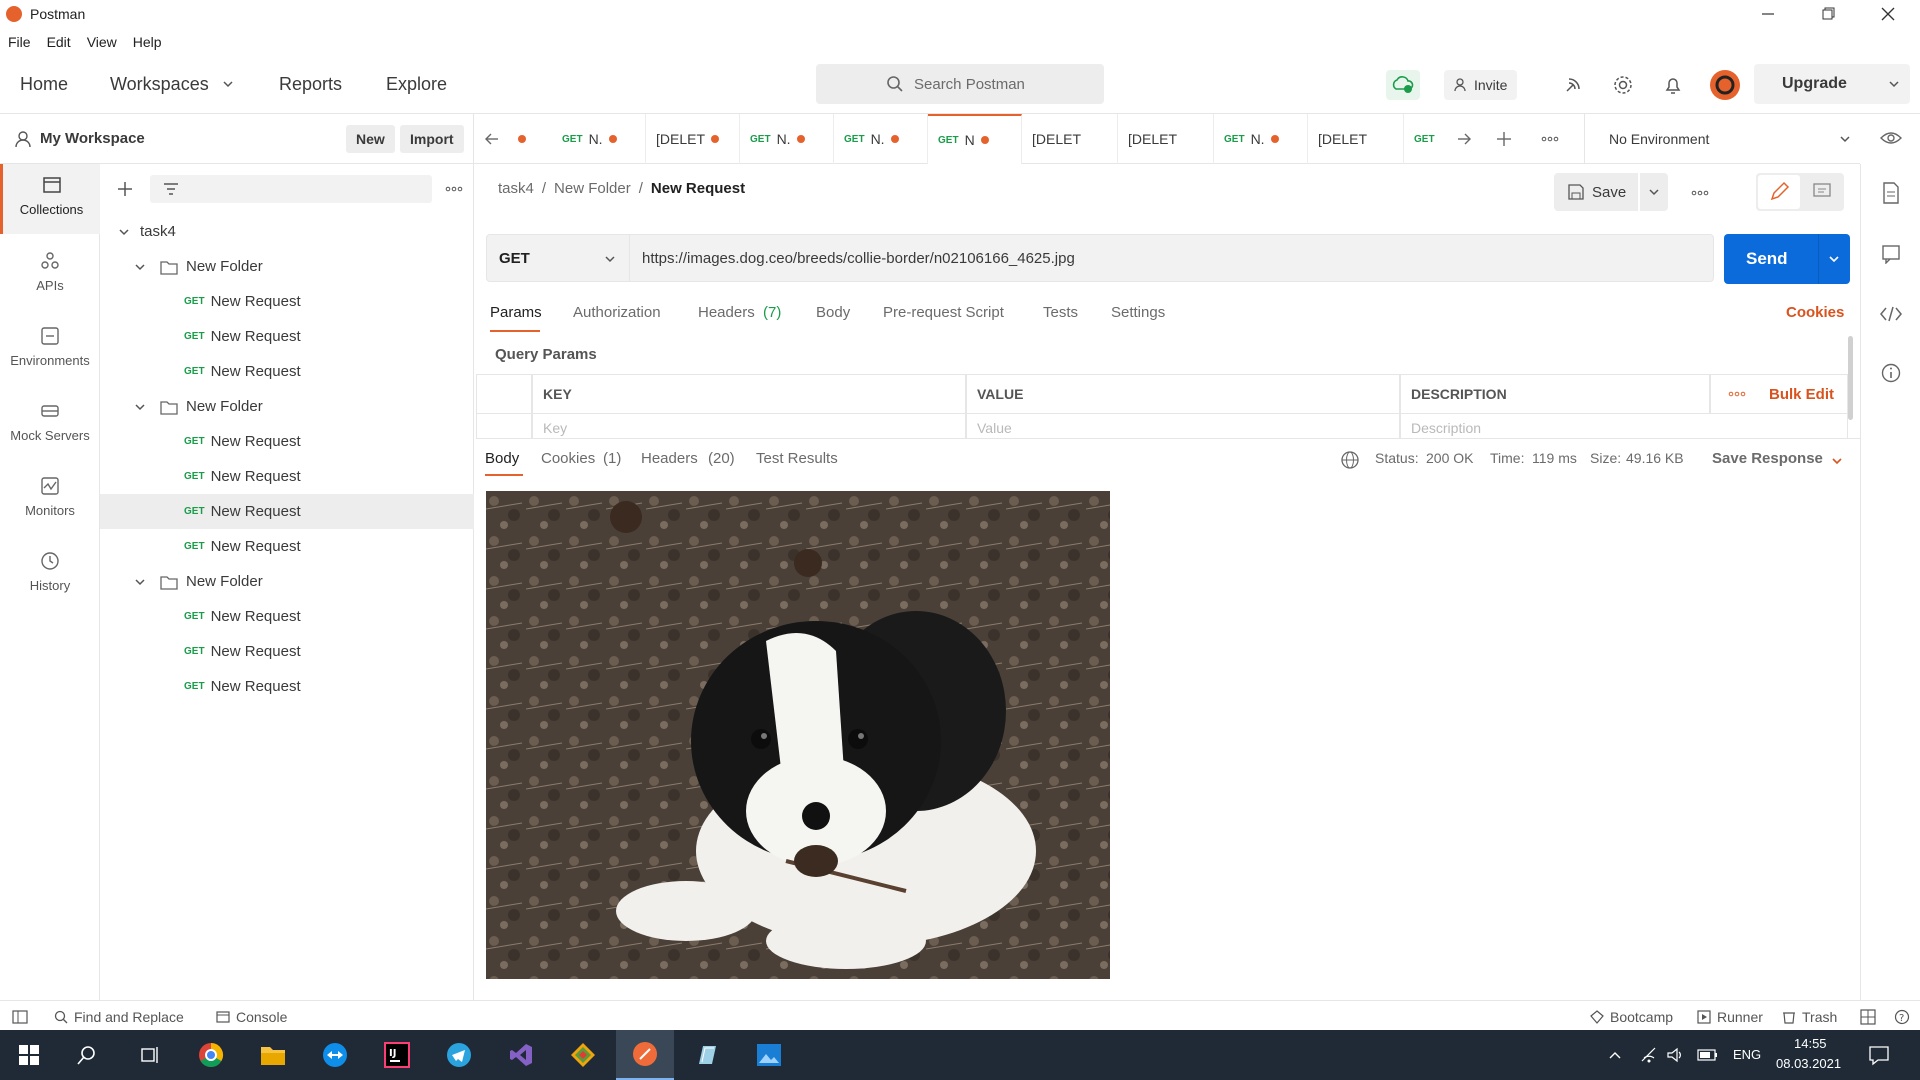 The image size is (1920, 1080). What do you see at coordinates (1740, 1017) in the screenshot?
I see `runner-link: Runner` at bounding box center [1740, 1017].